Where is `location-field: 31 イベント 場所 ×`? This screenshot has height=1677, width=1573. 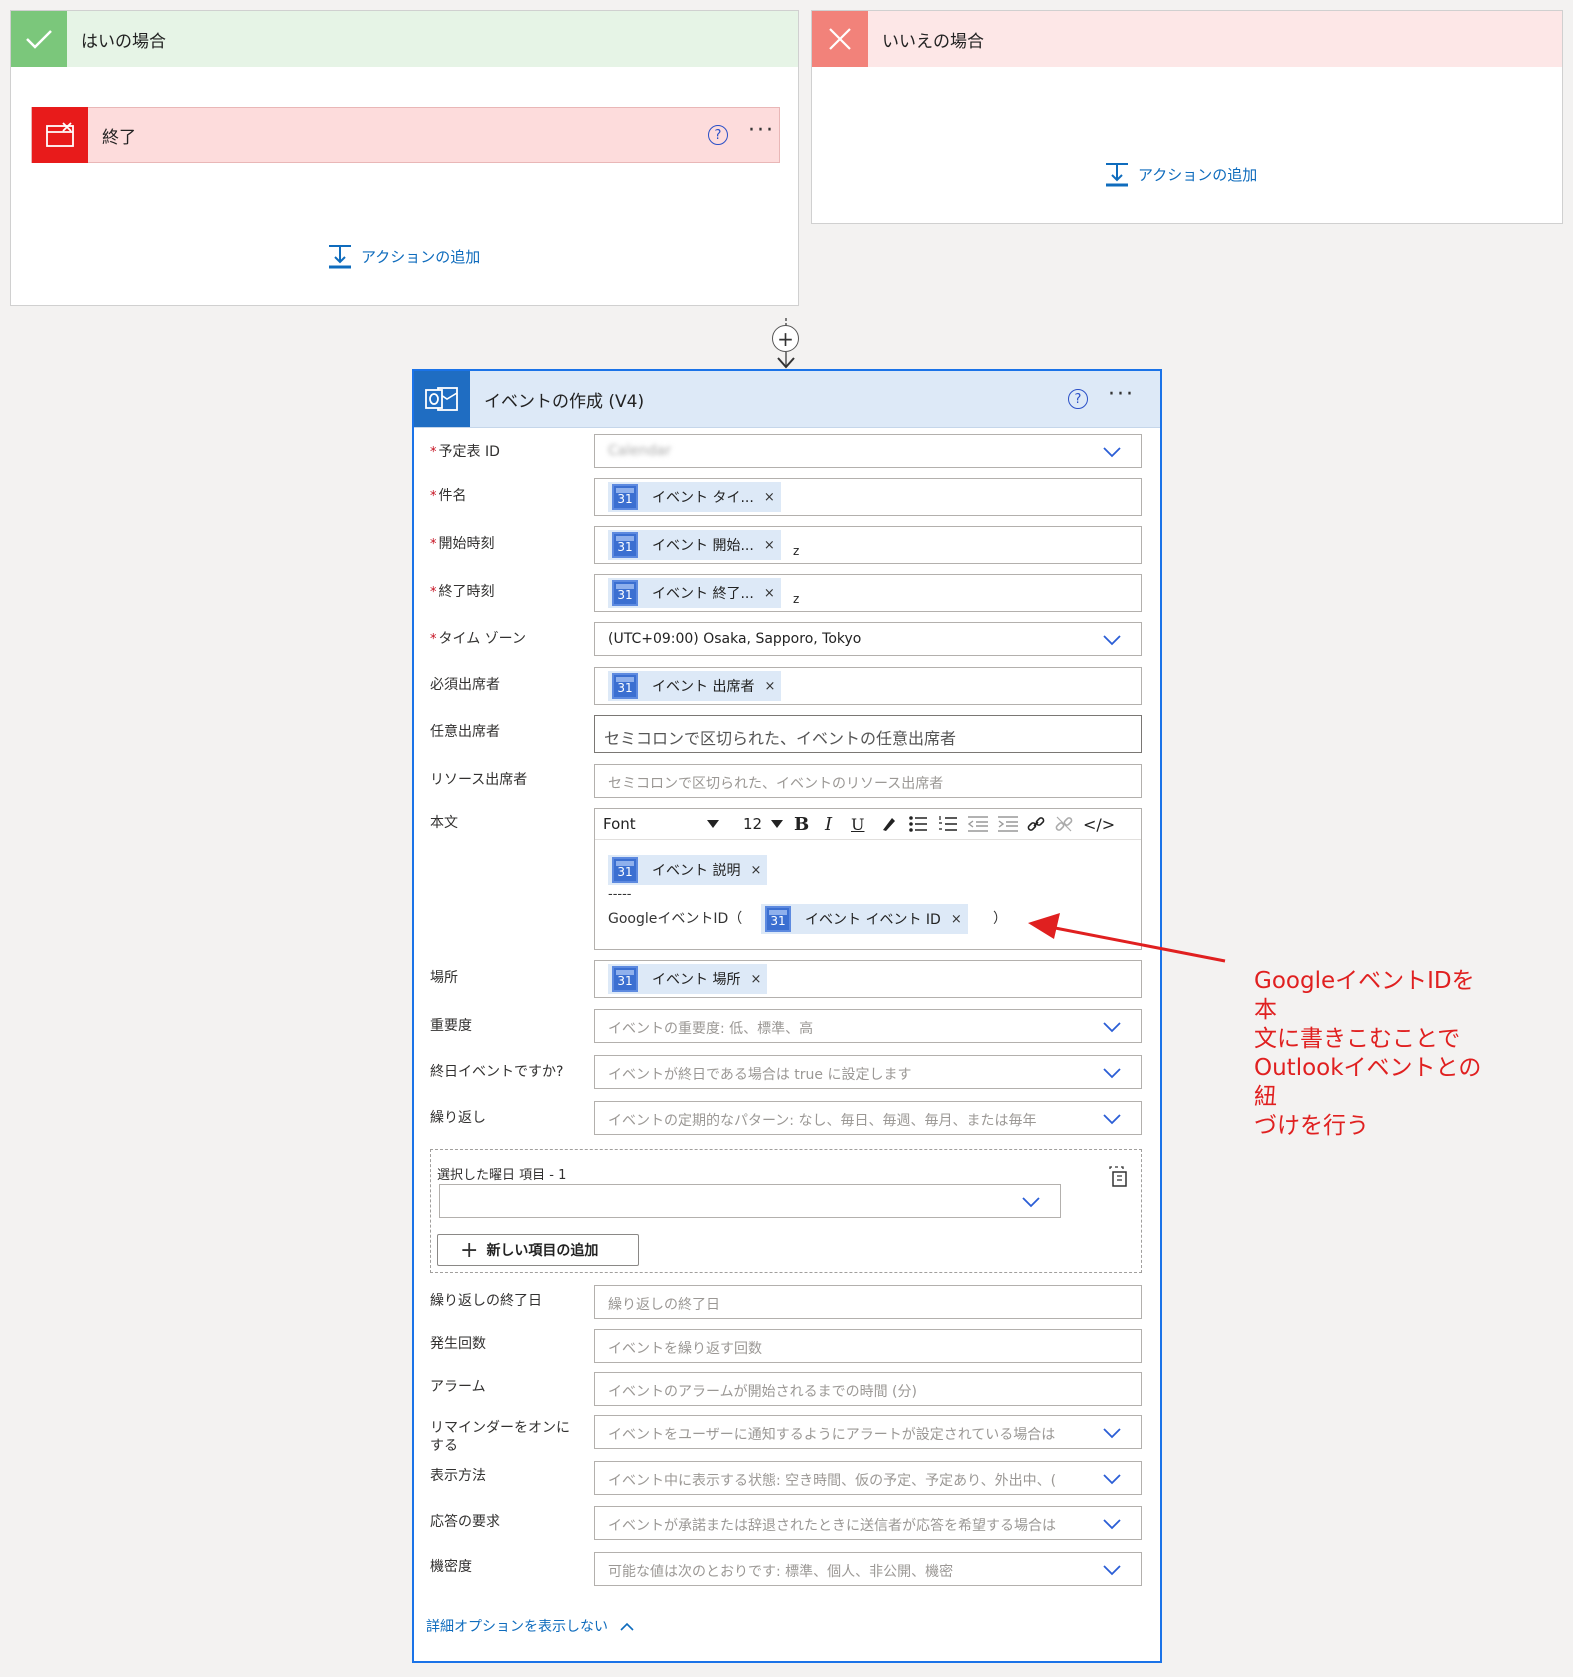 location-field: 31 イベント 場所 × is located at coordinates (868, 979).